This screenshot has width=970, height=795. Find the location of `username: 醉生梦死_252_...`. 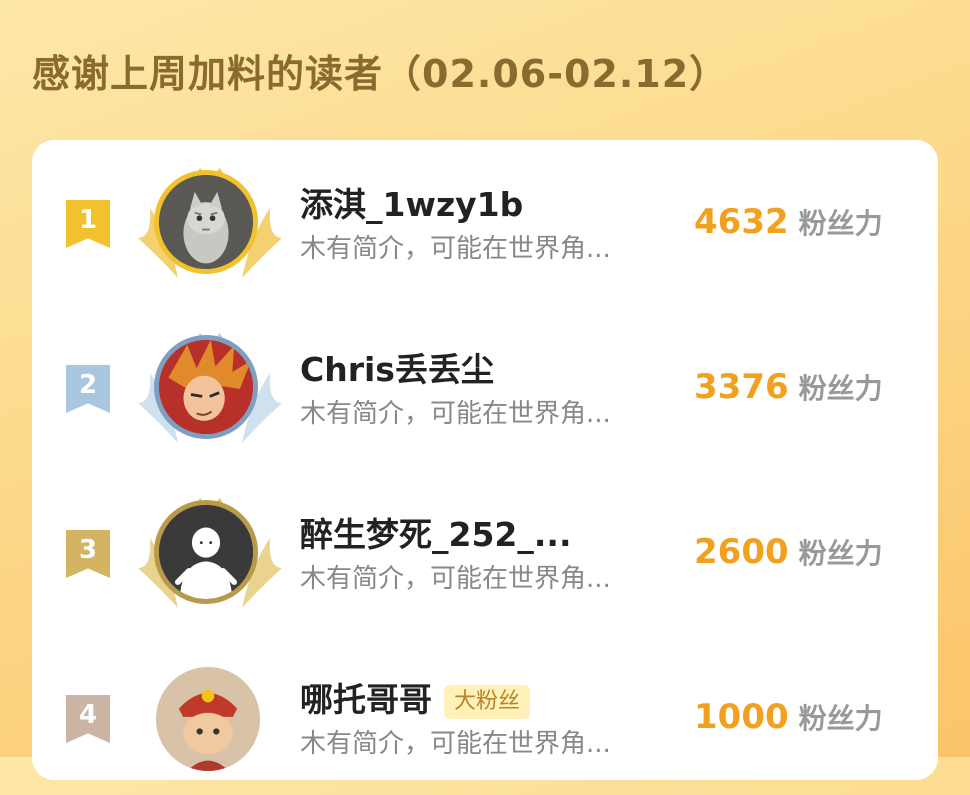

username: 醉生梦死_252_... is located at coordinates (436, 532).